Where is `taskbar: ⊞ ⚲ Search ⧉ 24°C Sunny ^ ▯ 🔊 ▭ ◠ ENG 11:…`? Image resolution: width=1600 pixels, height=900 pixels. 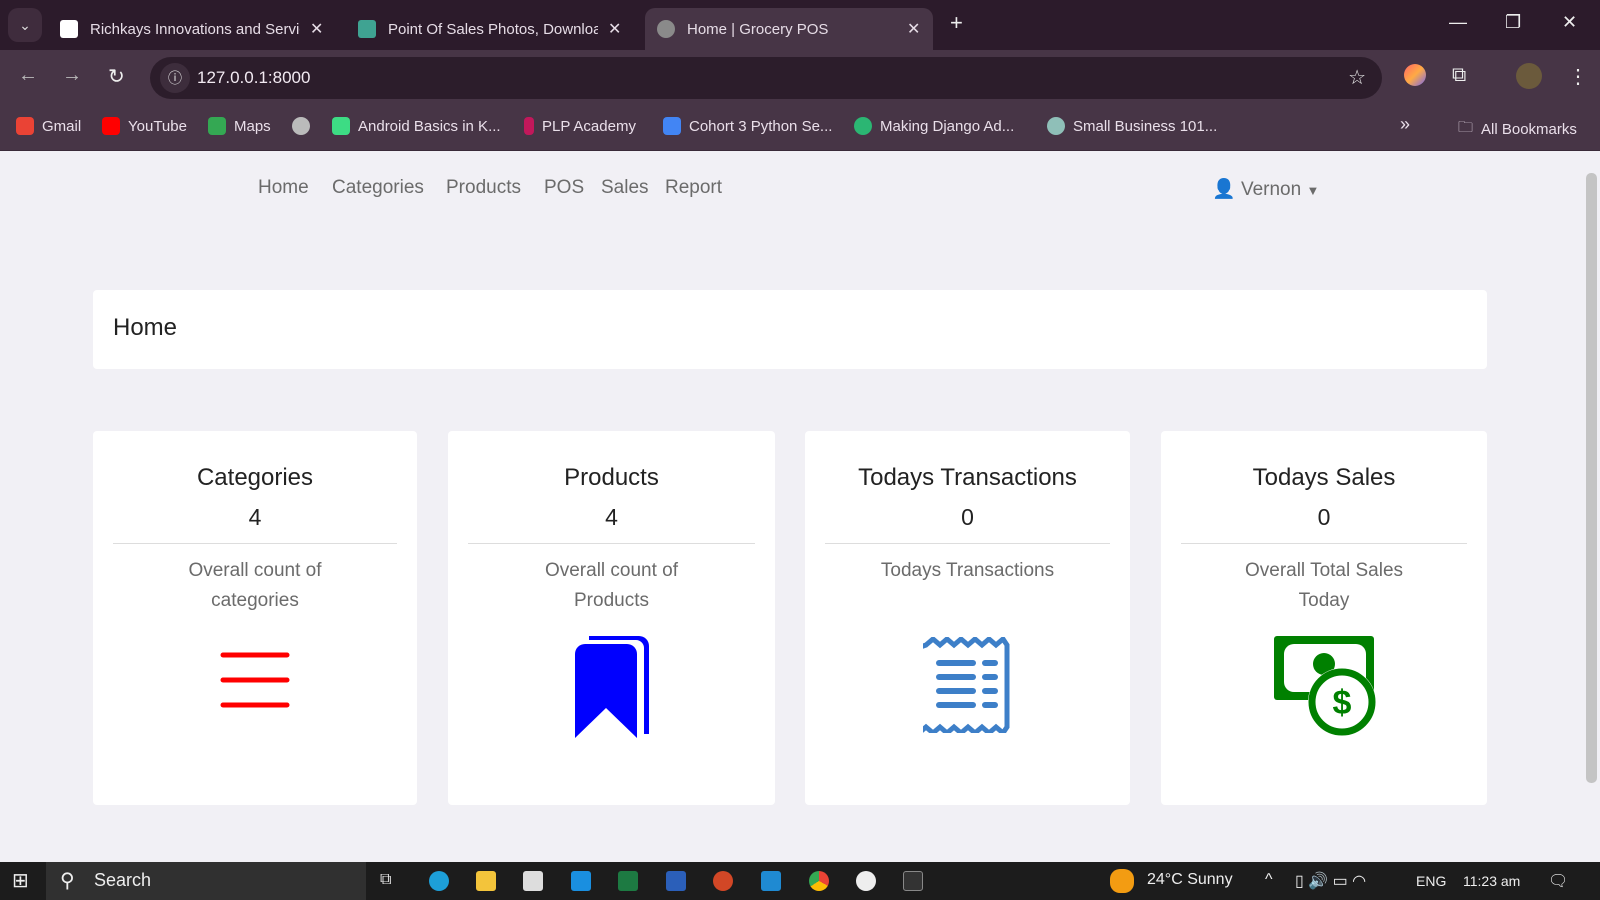
taskbar: ⊞ ⚲ Search ⧉ 24°C Sunny ^ ▯ 🔊 ▭ ◠ ENG 11:… is located at coordinates (800, 881).